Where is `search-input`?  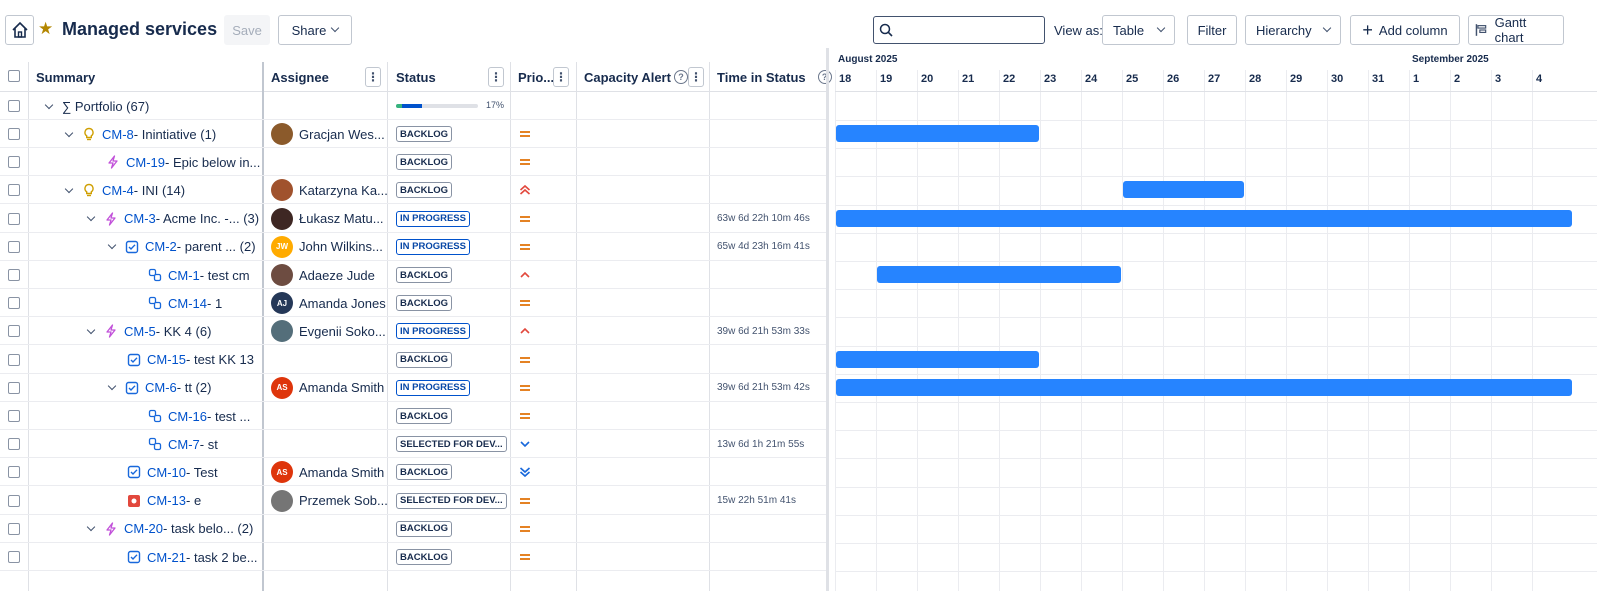
search-input is located at coordinates (959, 30).